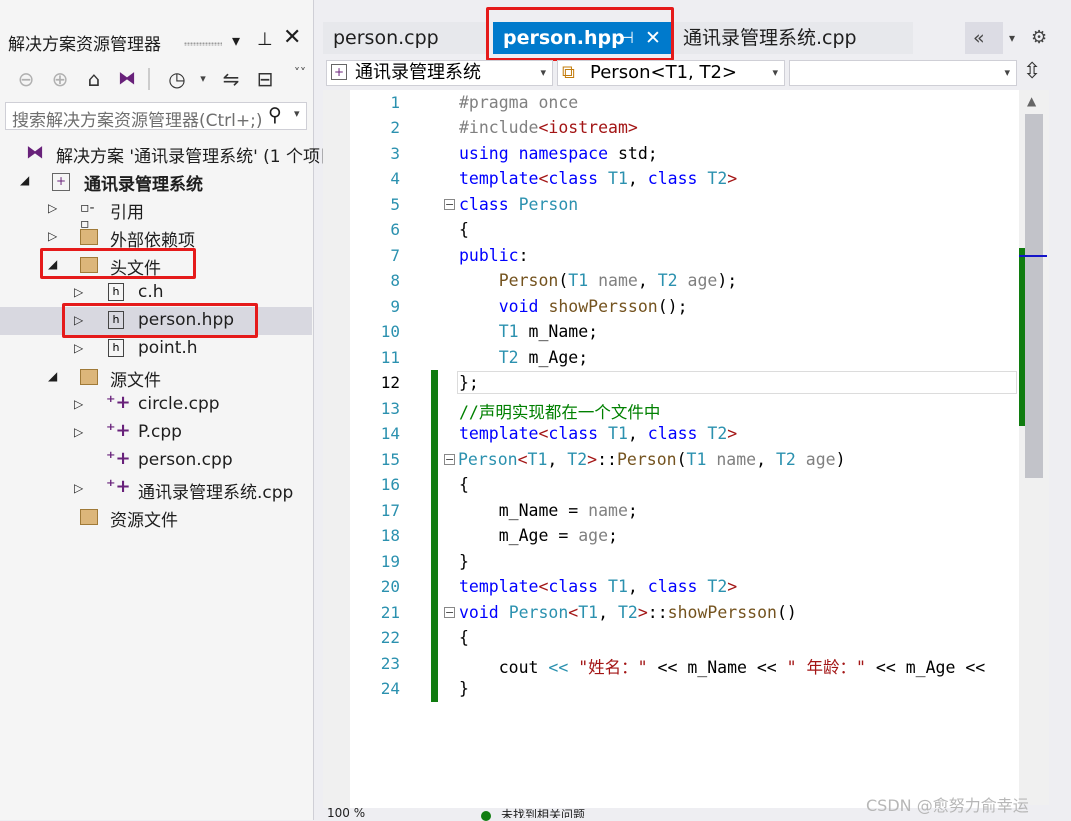 The width and height of the screenshot is (1071, 821). I want to click on editor-gutter, so click(336, 455).